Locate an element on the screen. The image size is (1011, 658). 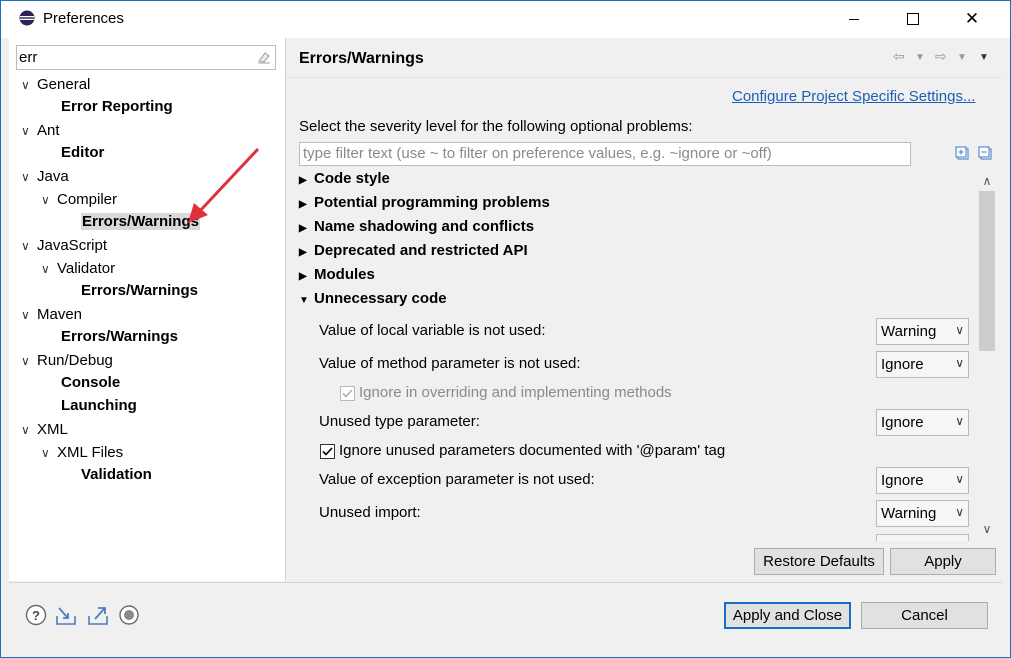
tree-item-ant: ∨ Ant is located at coordinates (40, 131).